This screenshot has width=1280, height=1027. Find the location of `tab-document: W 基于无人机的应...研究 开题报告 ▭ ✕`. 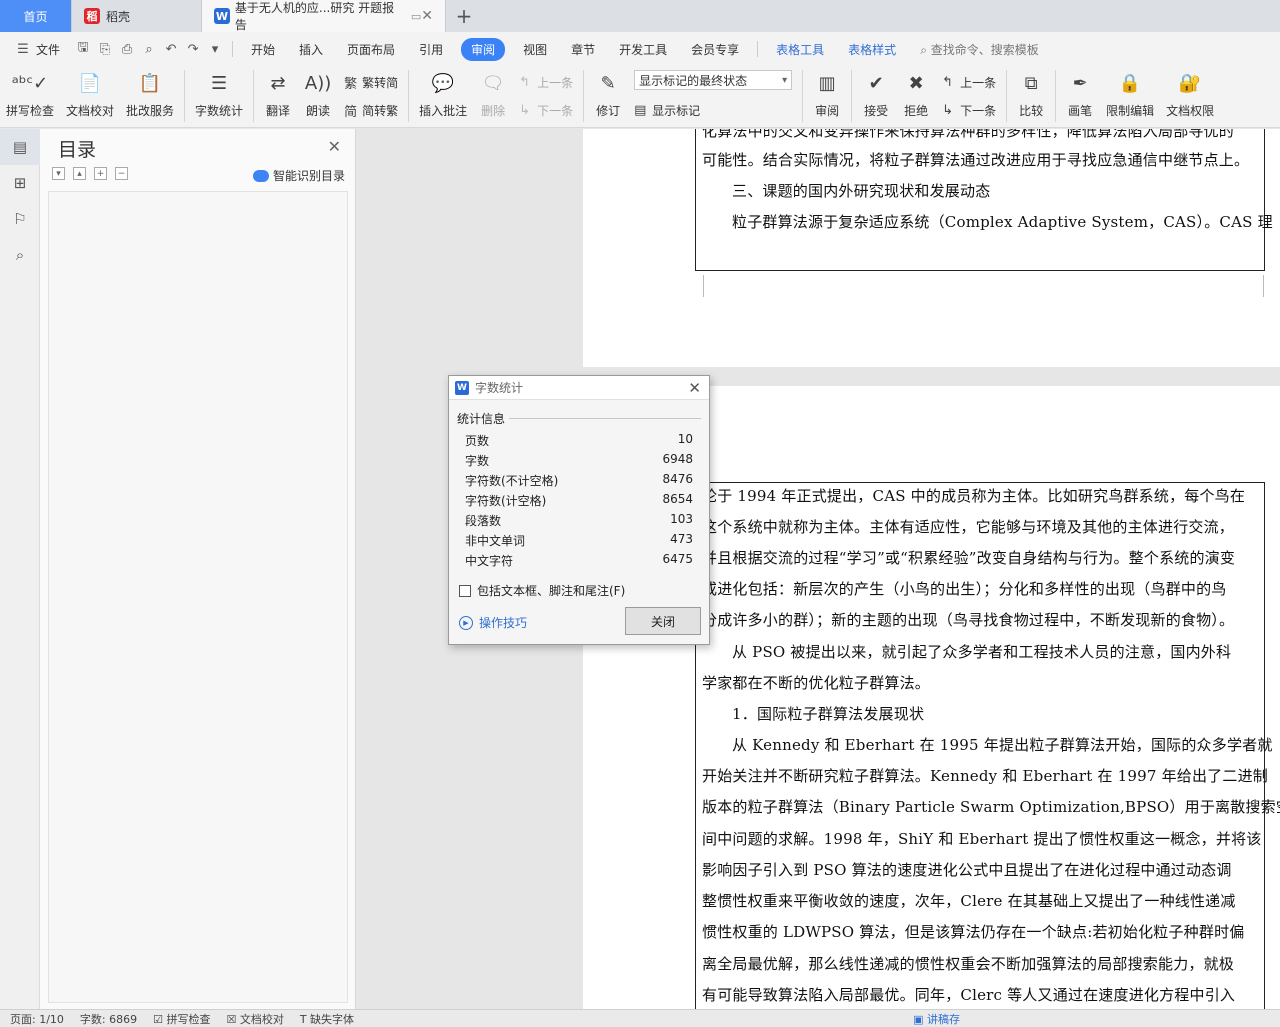

tab-document: W 基于无人机的应...研究 开题报告 ▭ ✕ is located at coordinates (324, 16).